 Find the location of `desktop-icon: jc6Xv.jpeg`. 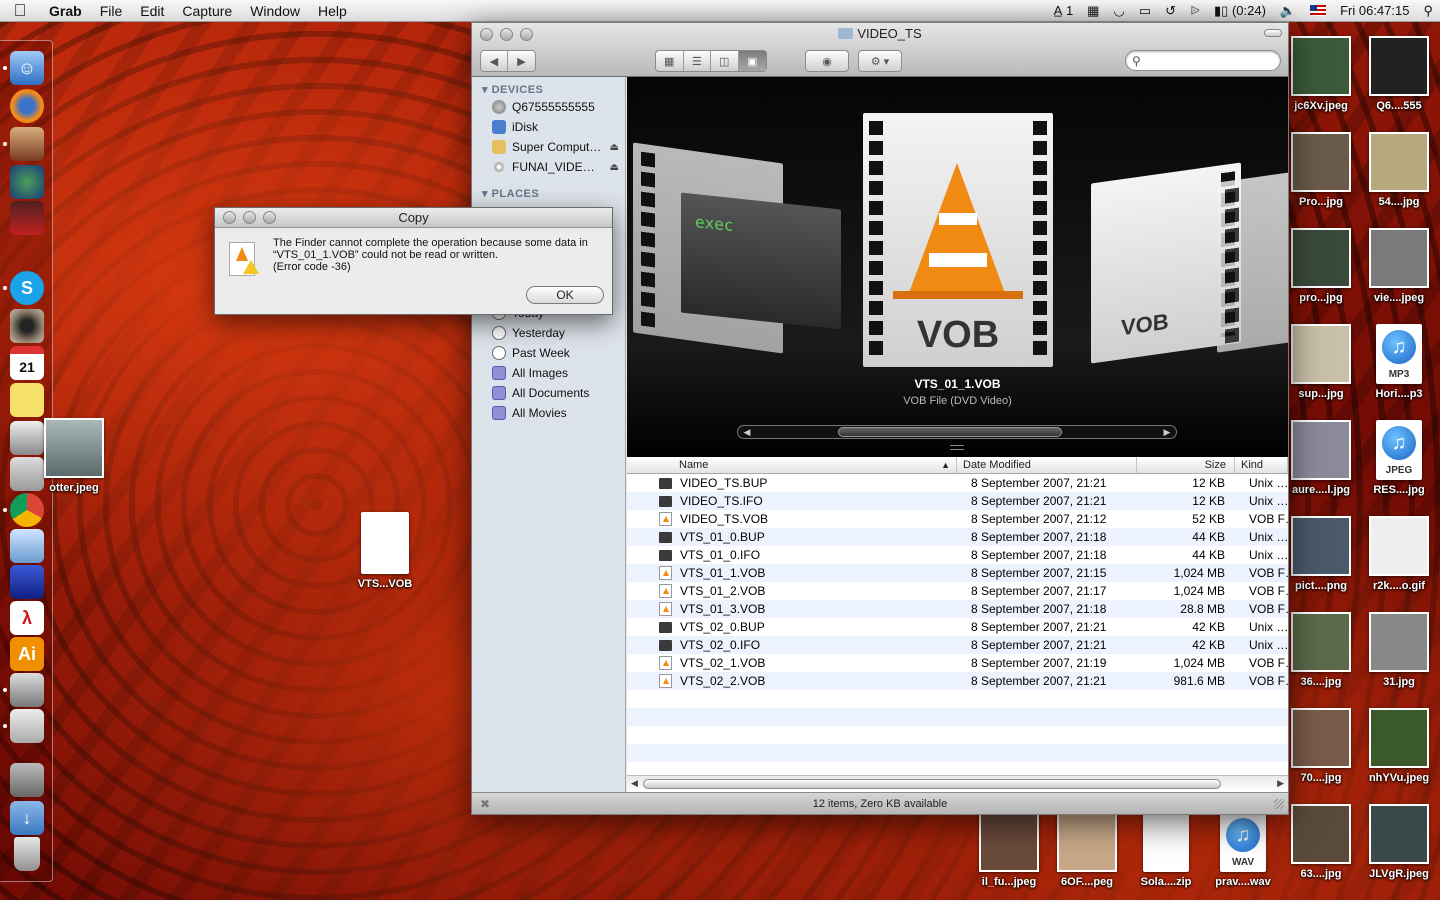

desktop-icon: jc6Xv.jpeg is located at coordinates (1321, 74).